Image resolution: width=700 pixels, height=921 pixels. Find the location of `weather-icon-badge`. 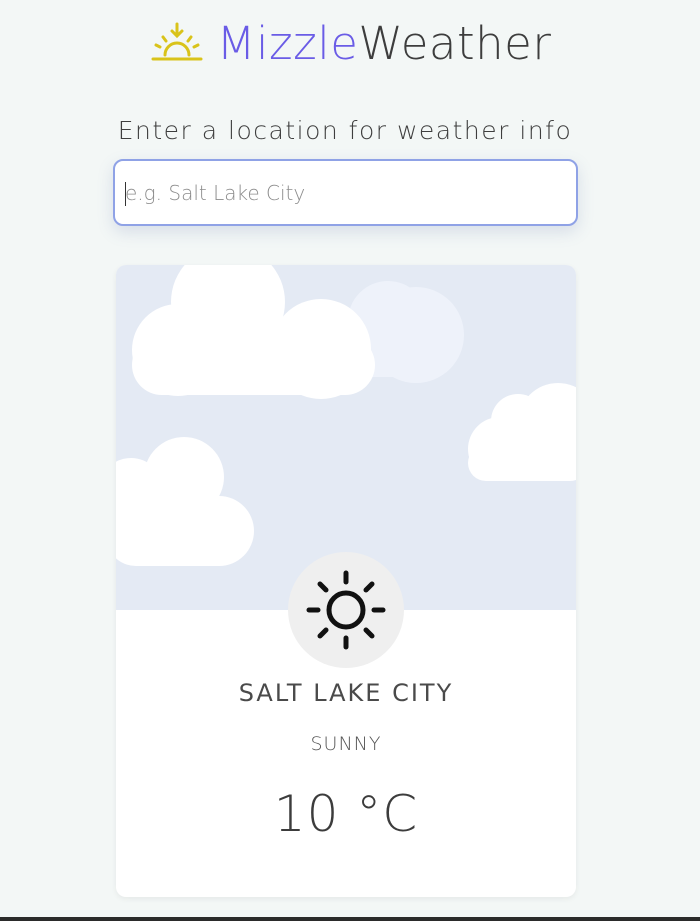

weather-icon-badge is located at coordinates (346, 610).